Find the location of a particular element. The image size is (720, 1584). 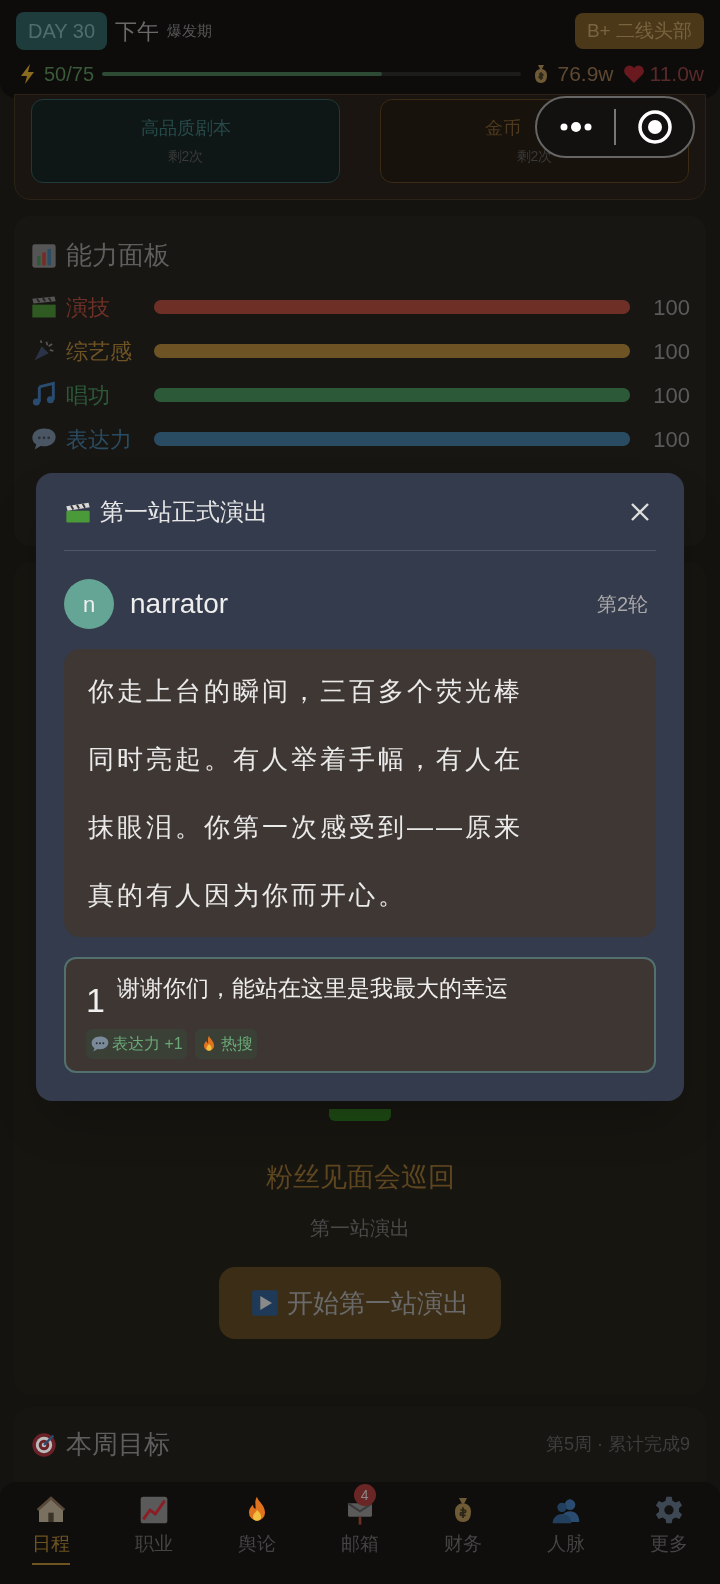

goal-title: 本周目标 is located at coordinates (118, 1444).